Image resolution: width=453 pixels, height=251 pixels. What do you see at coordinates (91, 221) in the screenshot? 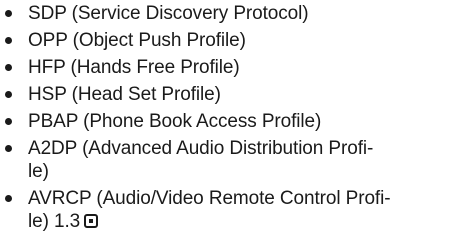
I see `end-of-section-icon` at bounding box center [91, 221].